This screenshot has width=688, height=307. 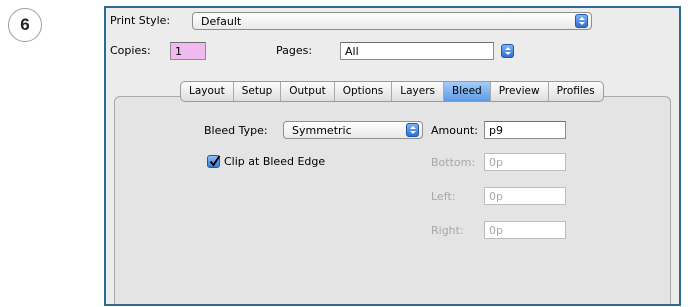 I want to click on right-field: 0p, so click(x=525, y=230).